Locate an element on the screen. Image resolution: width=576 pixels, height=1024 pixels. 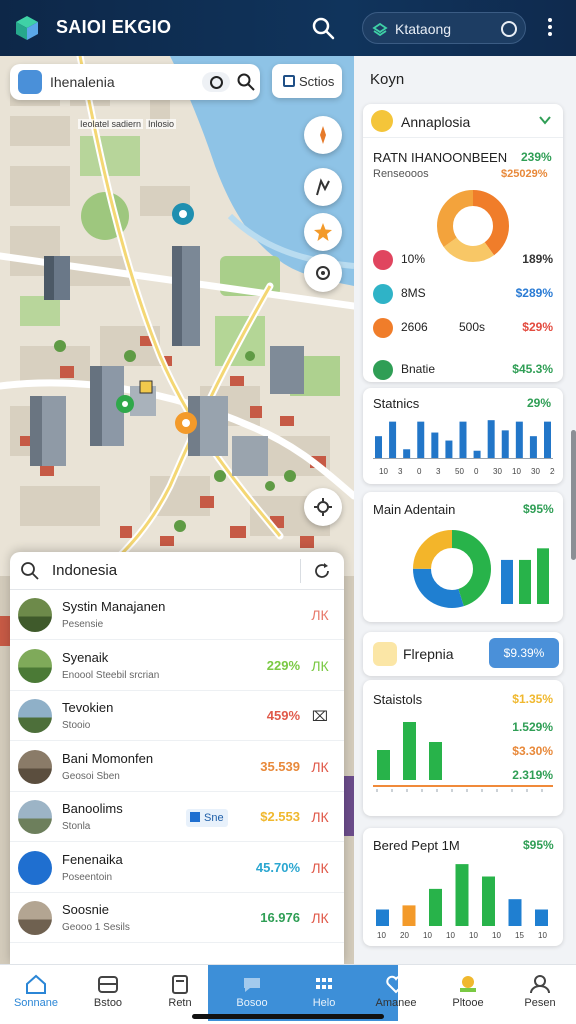
nav-item-pesen: Pesen is located at coordinates (540, 994).